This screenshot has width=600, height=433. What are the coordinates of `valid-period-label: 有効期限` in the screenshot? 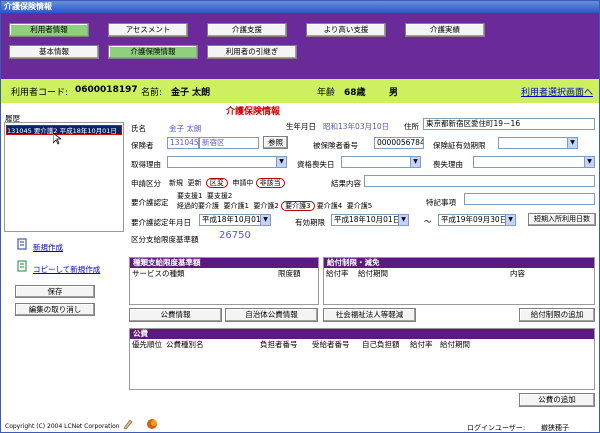 It's located at (310, 222).